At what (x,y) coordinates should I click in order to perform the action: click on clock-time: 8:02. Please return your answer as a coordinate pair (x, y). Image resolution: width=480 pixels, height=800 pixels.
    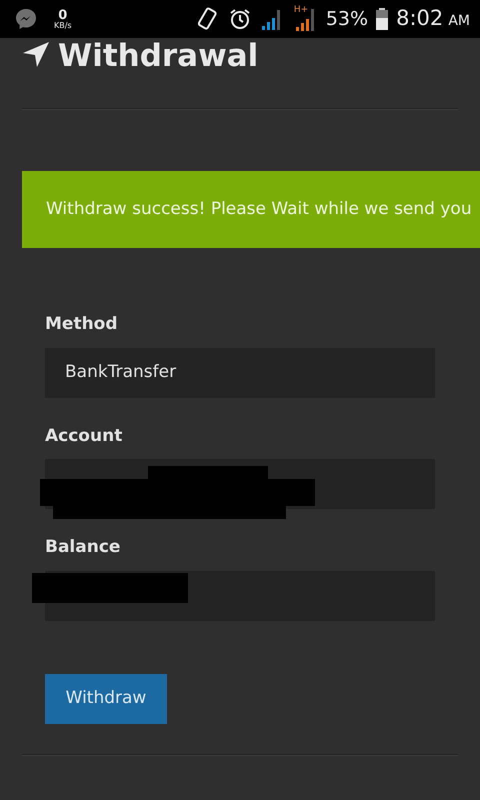
    Looking at the image, I should click on (420, 18).